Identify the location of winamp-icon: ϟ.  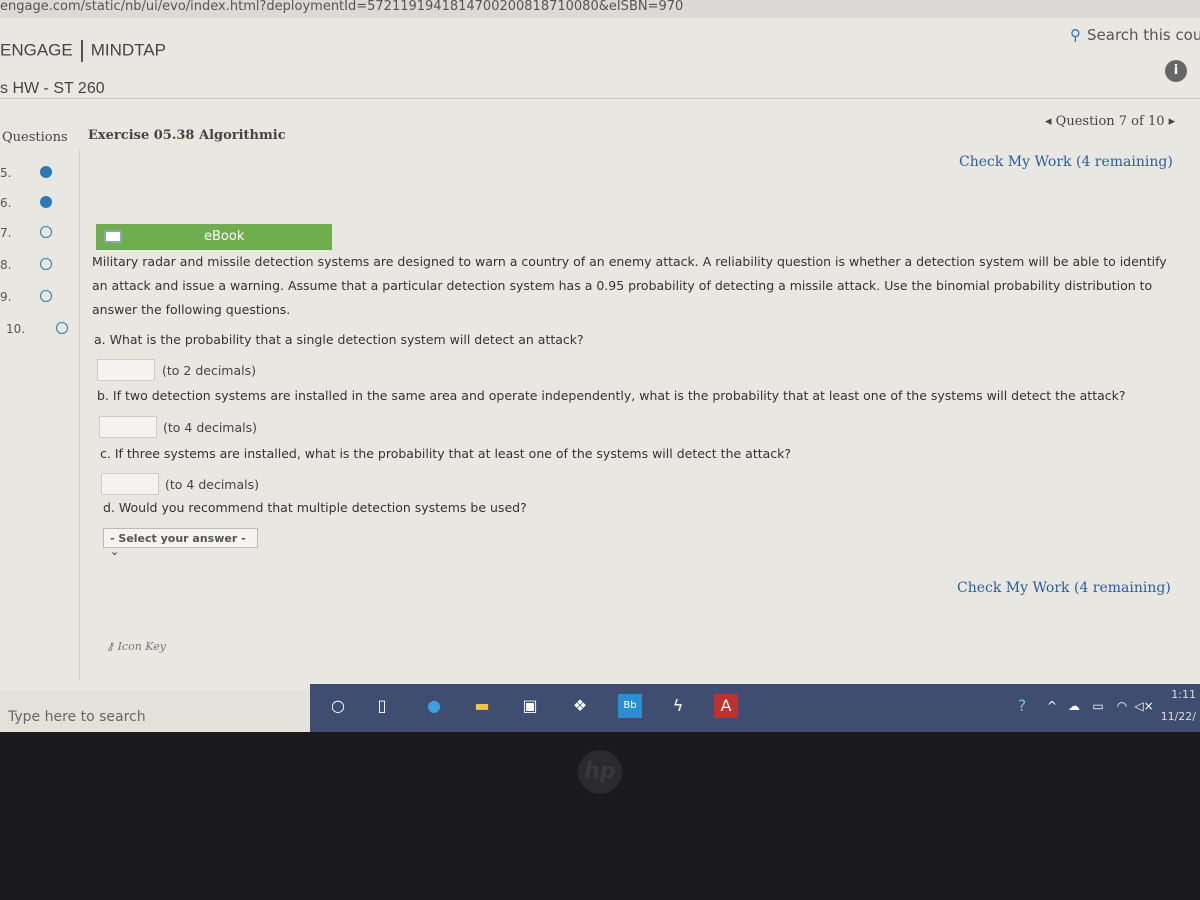
(678, 706).